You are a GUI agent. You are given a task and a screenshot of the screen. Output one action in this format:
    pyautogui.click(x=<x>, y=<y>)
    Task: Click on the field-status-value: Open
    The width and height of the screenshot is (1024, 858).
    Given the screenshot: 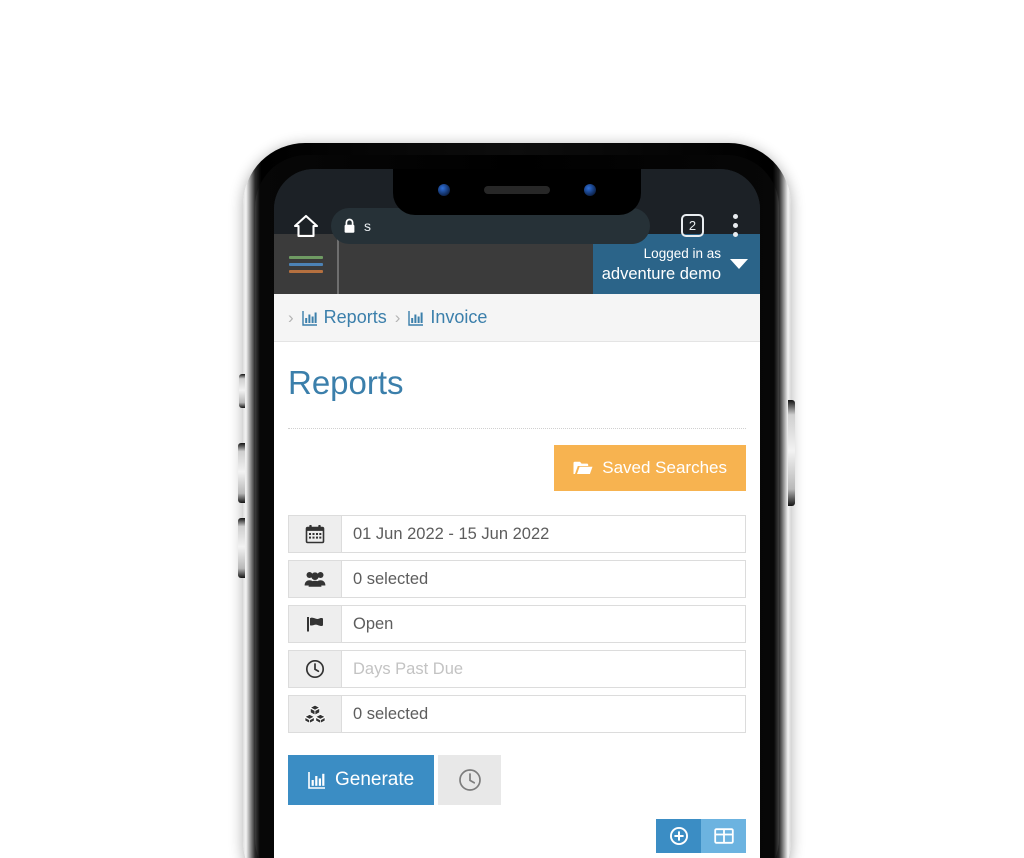 What is the action you would take?
    pyautogui.click(x=373, y=623)
    